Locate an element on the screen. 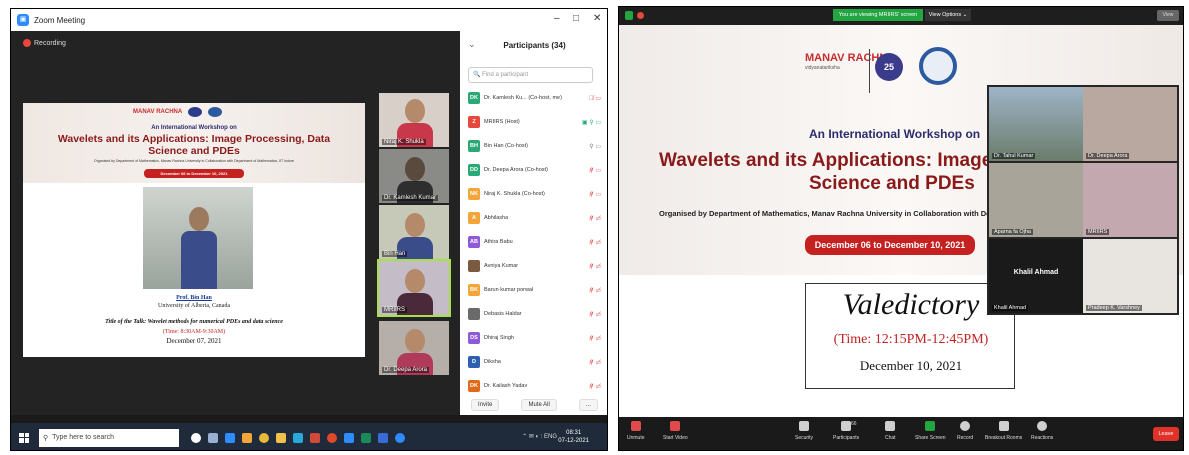 The height and width of the screenshot is (455, 1189). participant-row: Avniya Kumar ⚲̸ ▭̸ is located at coordinates (534, 266).